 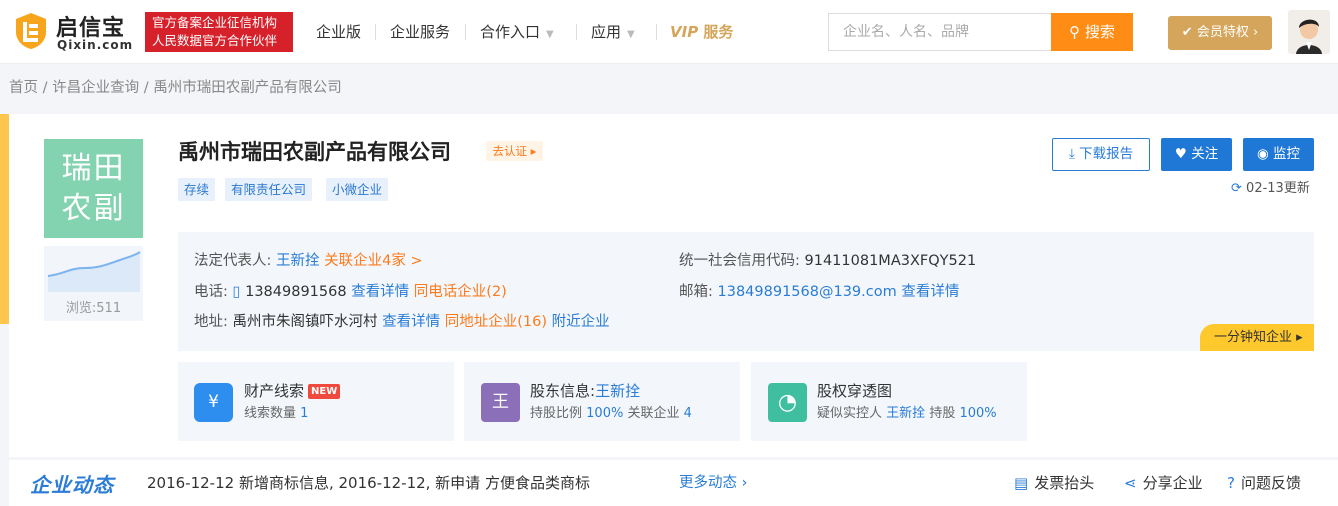 What do you see at coordinates (460, 292) in the screenshot?
I see `same-phone-link: 同电话企业(2)` at bounding box center [460, 292].